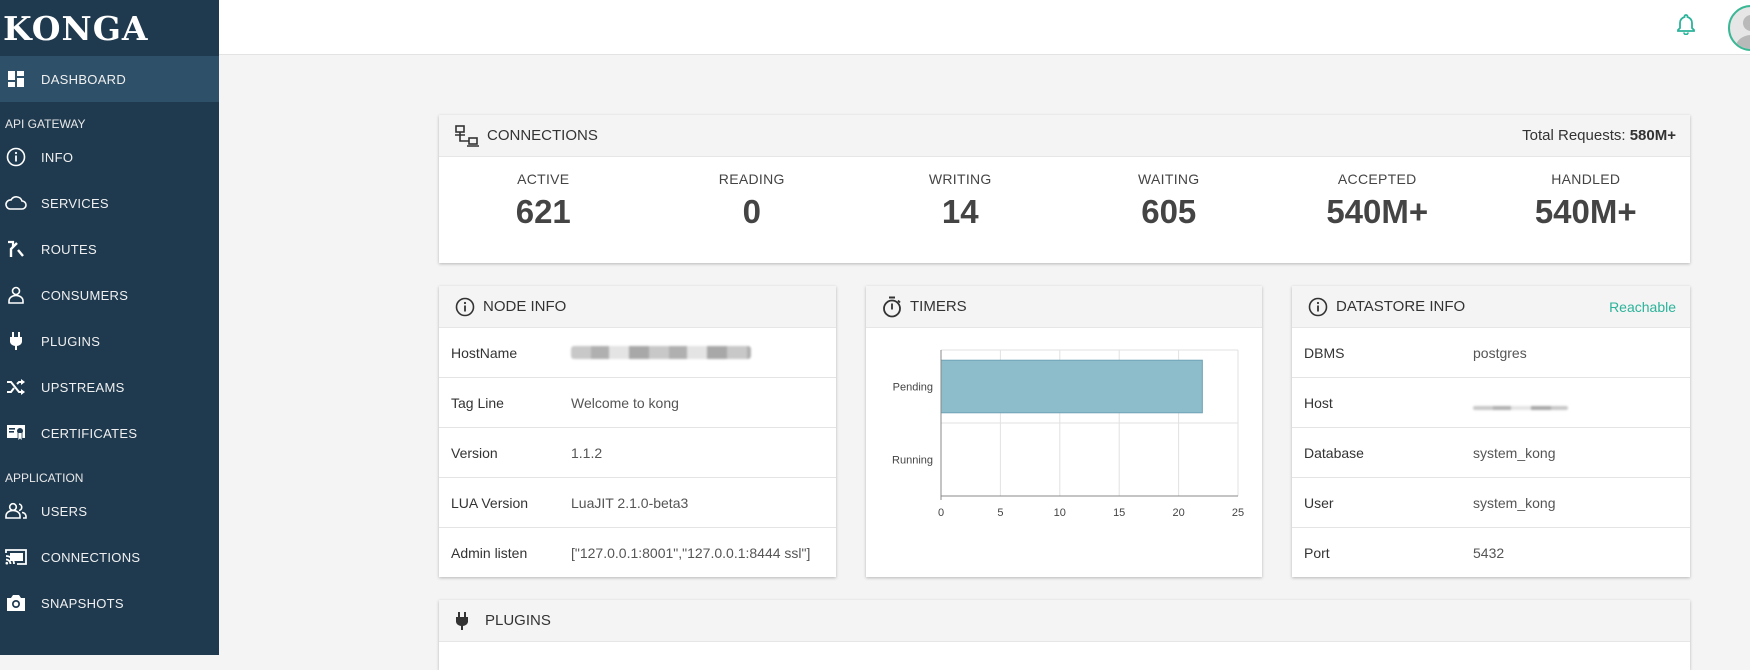 This screenshot has width=1750, height=670. What do you see at coordinates (1739, 28) in the screenshot?
I see `avatar` at bounding box center [1739, 28].